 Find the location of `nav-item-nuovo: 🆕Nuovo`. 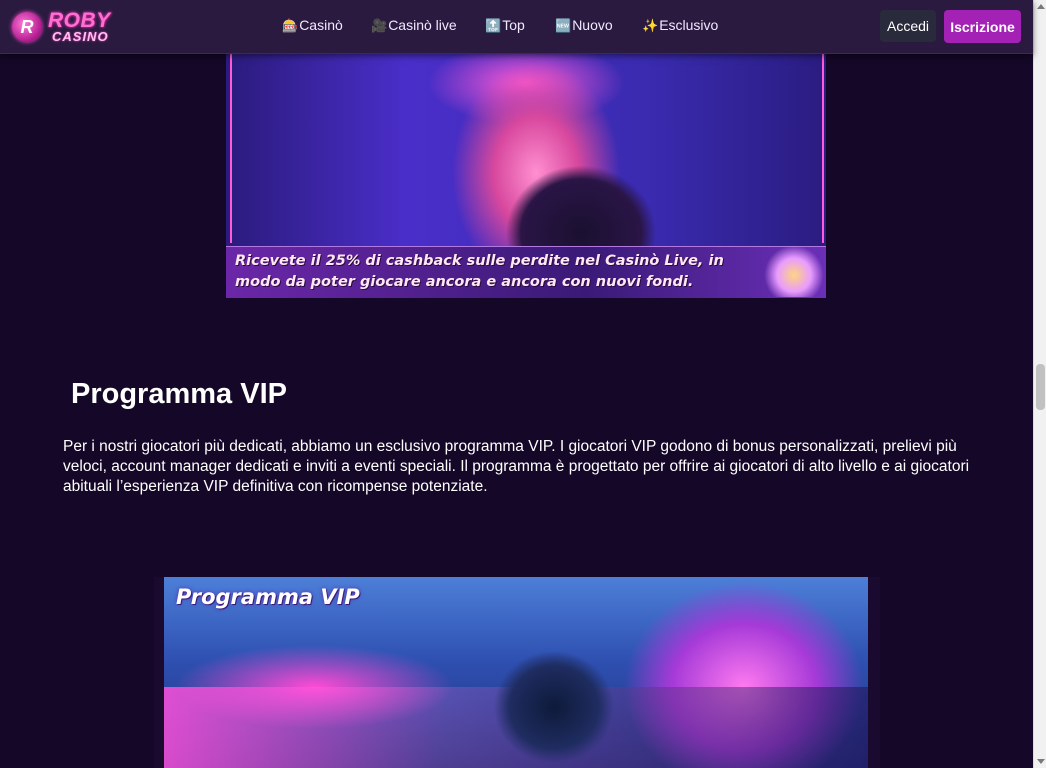

nav-item-nuovo: 🆕Nuovo is located at coordinates (584, 25).